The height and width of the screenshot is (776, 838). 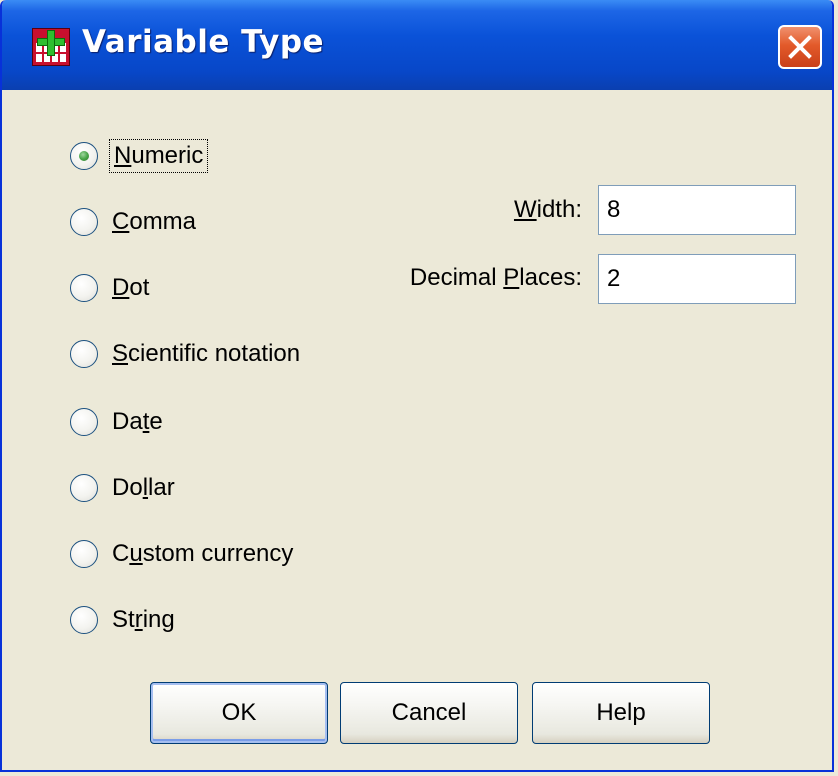 I want to click on help-button: Help, so click(x=621, y=713).